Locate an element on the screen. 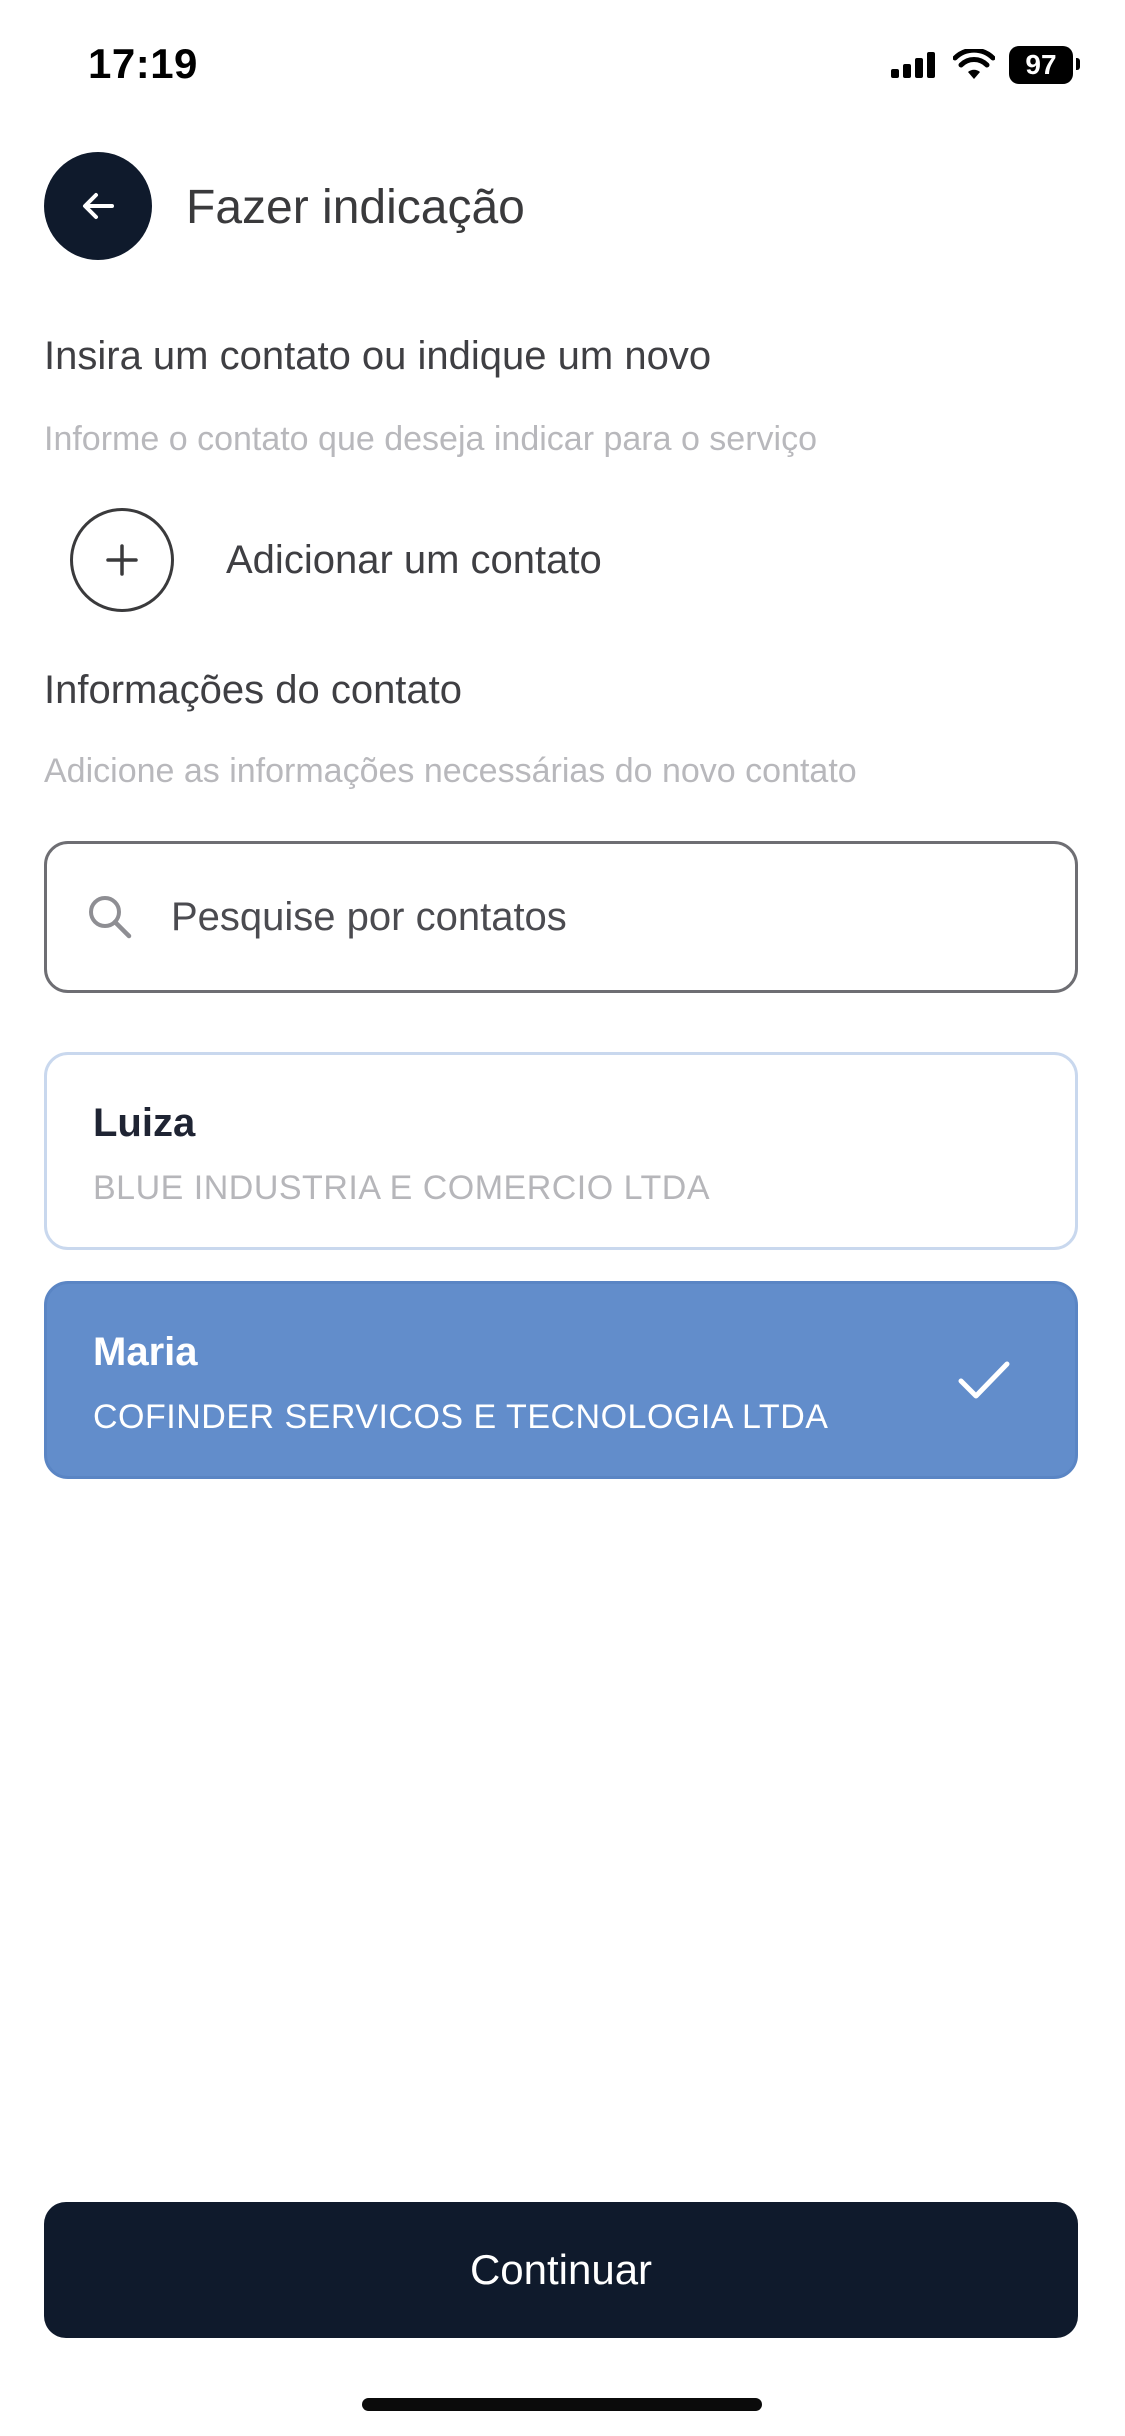 This screenshot has width=1125, height=2436. contact-company: COFINDER SERVICOS E TECNOLOGIA LTDA is located at coordinates (461, 1417).